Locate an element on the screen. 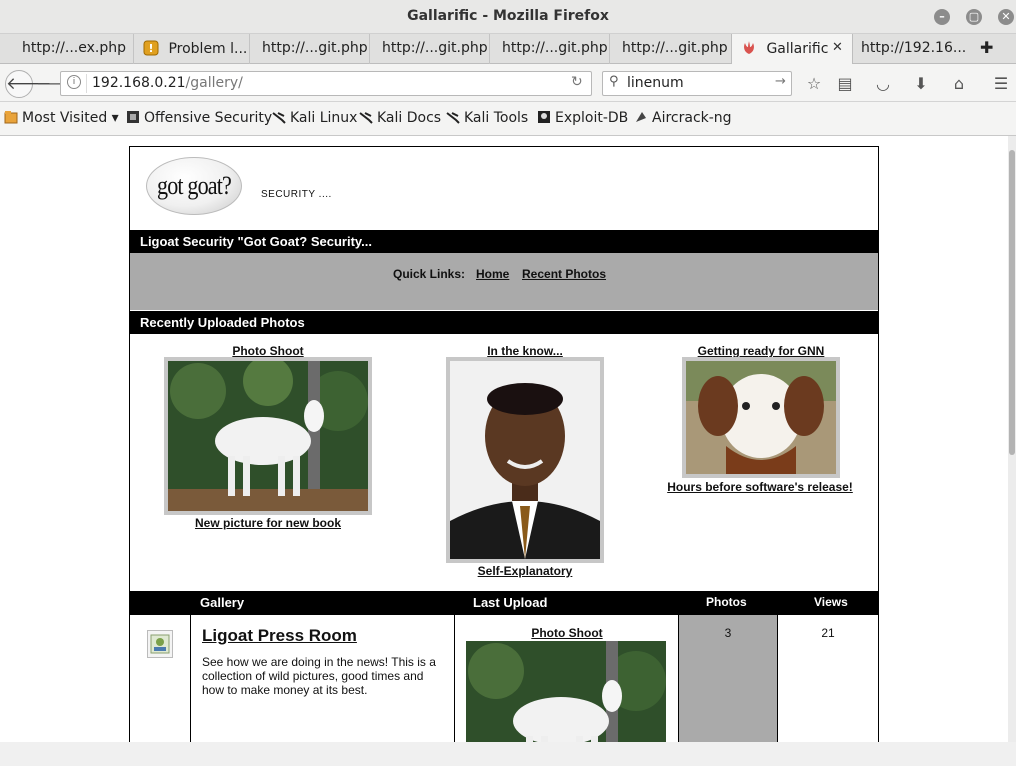 Image resolution: width=1016 pixels, height=766 pixels. bookmark-label: Kali Linux is located at coordinates (324, 118).